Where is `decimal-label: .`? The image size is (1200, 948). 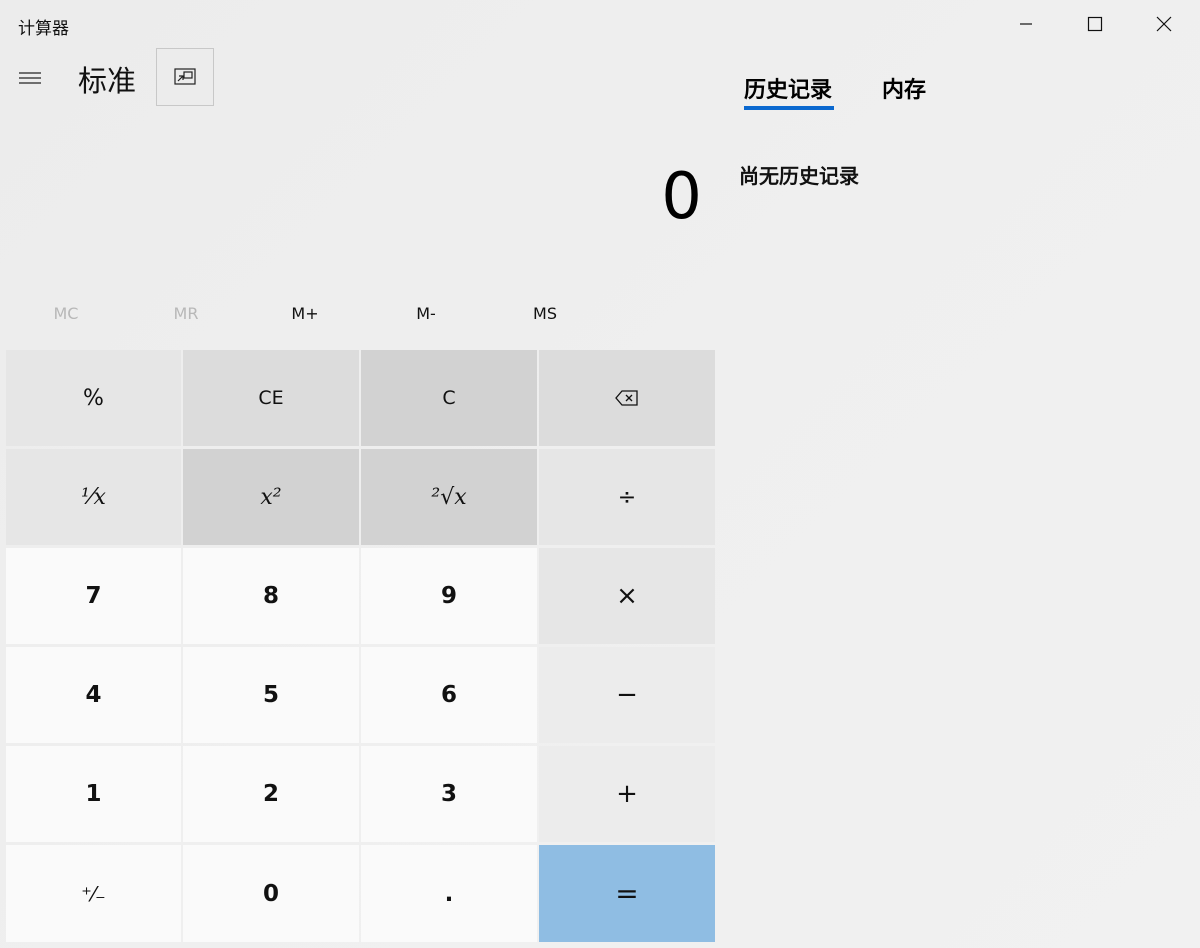
decimal-label: . is located at coordinates (449, 893).